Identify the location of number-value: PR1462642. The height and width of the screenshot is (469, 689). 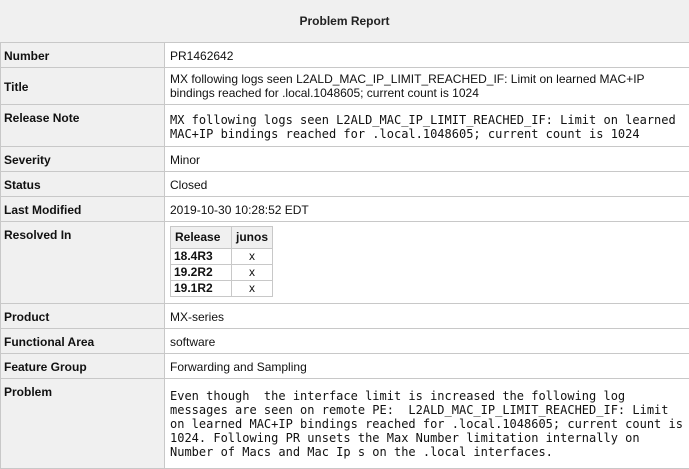
(427, 55).